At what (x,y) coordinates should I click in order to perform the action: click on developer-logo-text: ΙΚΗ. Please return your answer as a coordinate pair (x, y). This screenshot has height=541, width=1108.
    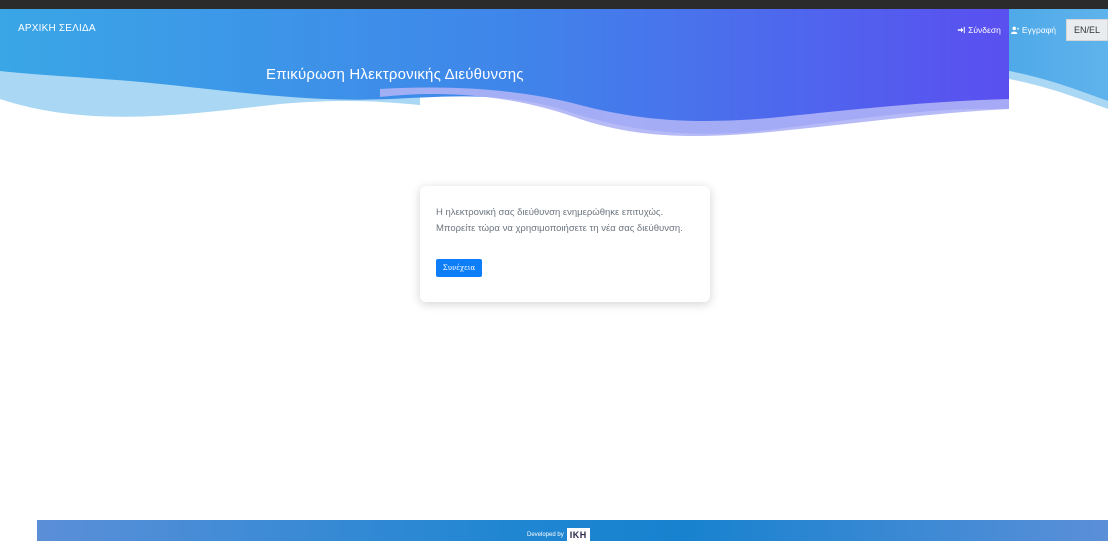
    Looking at the image, I should click on (578, 534).